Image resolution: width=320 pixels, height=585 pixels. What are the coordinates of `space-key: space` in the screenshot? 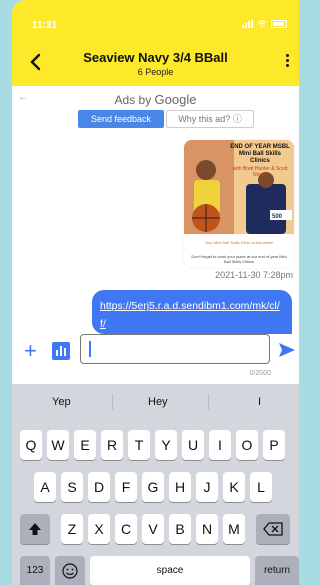 It's located at (170, 570).